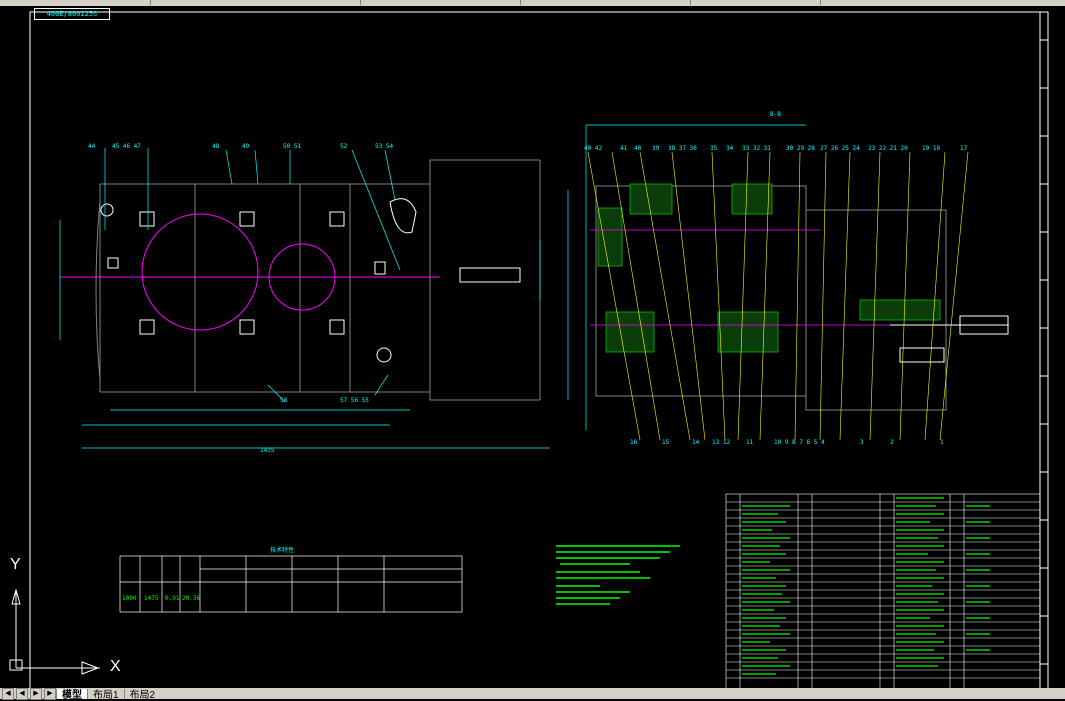 The height and width of the screenshot is (701, 1065). What do you see at coordinates (532, 694) in the screenshot?
I see `layout-tabs: ◀ ◀ ▶ ▶ 模型 布局1 布局2` at bounding box center [532, 694].